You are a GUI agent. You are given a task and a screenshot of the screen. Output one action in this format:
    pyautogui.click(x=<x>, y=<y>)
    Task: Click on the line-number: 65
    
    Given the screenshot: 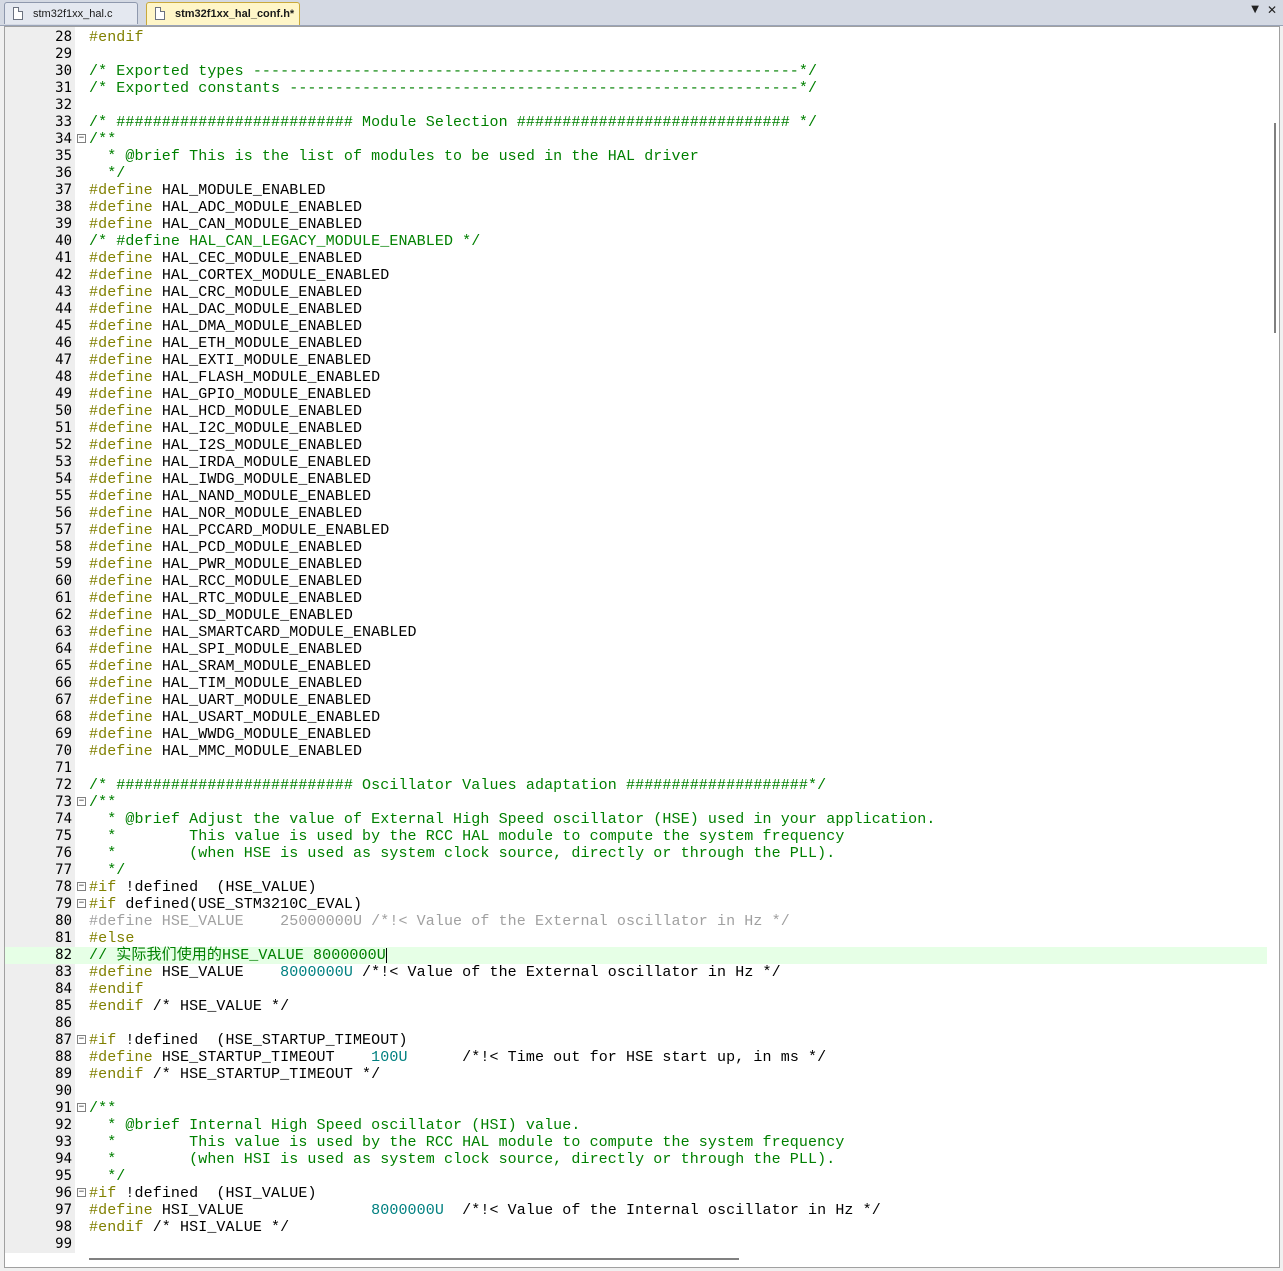 What is the action you would take?
    pyautogui.click(x=63, y=666)
    